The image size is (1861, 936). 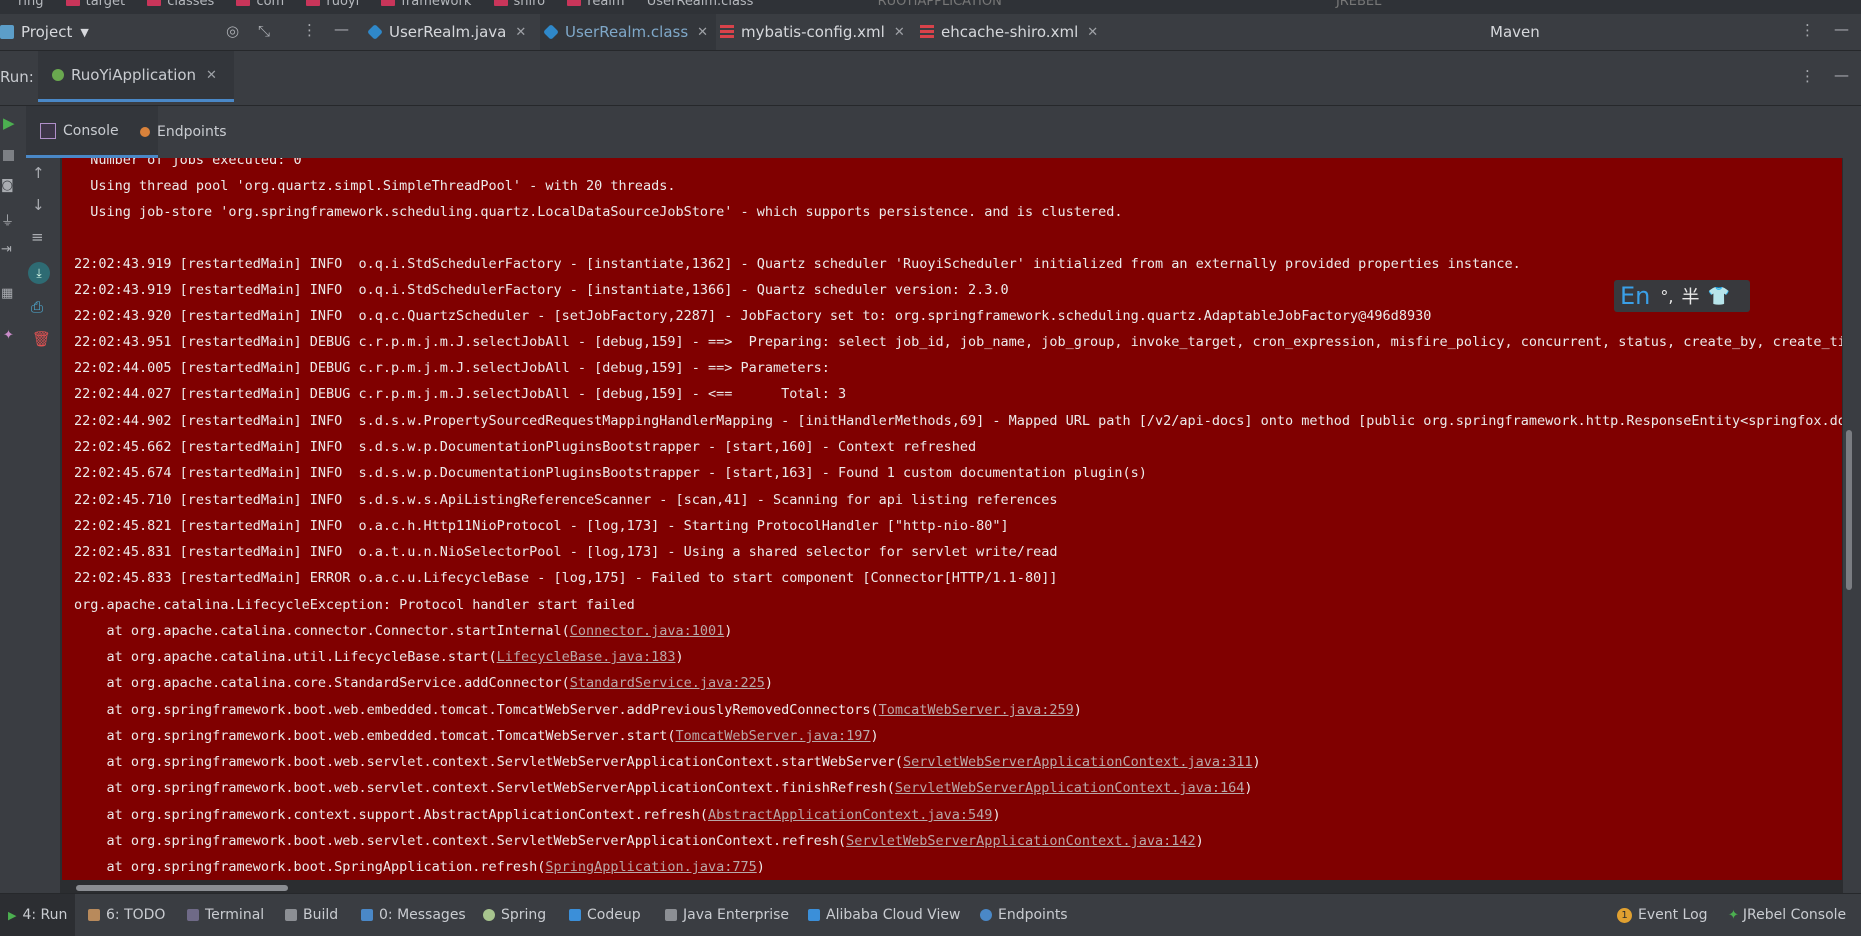 What do you see at coordinates (1662, 915) in the screenshot?
I see `tool-event-log: 1 Event Log` at bounding box center [1662, 915].